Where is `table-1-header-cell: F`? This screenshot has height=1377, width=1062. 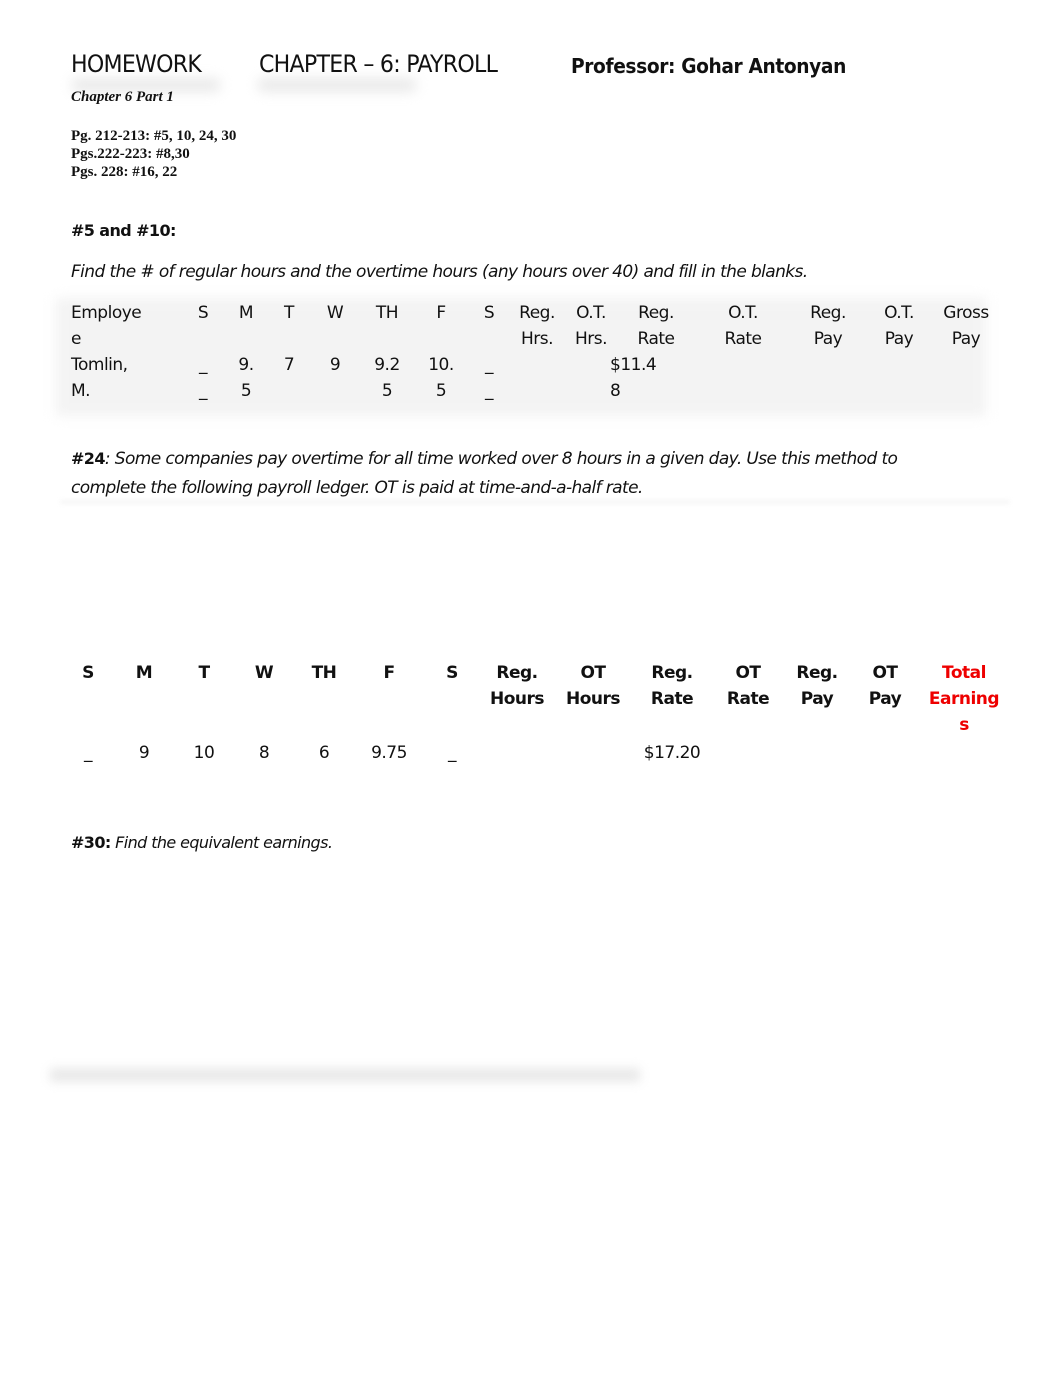
table-1-header-cell: F is located at coordinates (441, 313).